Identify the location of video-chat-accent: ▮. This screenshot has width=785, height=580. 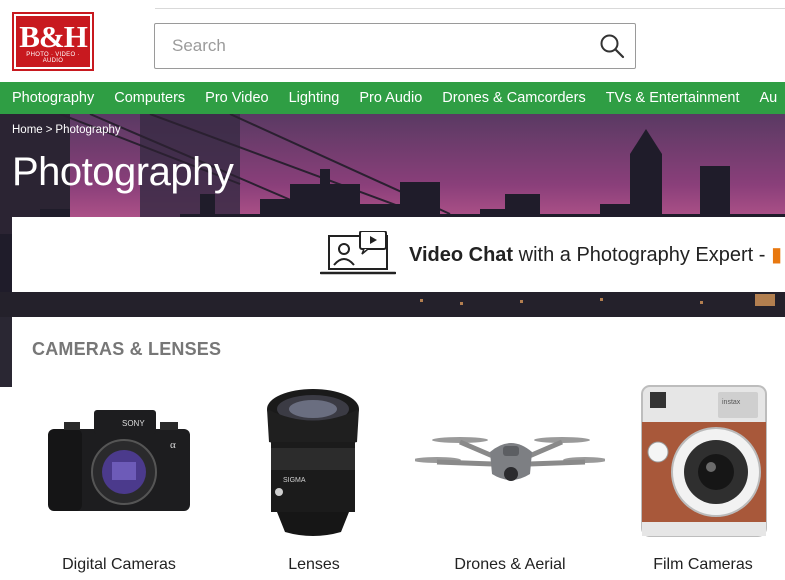
(777, 255).